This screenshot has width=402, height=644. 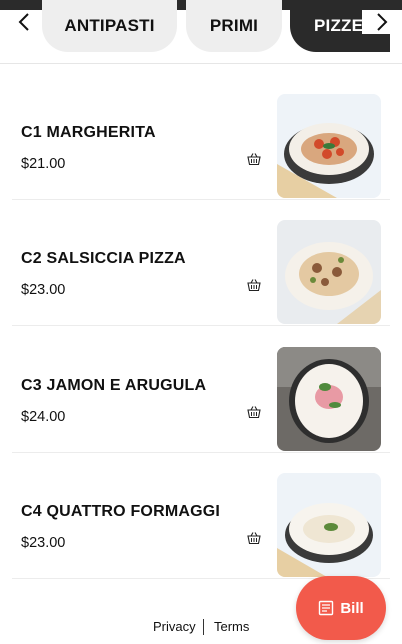 I want to click on item-name: C1 MARGHERITA, so click(x=88, y=132).